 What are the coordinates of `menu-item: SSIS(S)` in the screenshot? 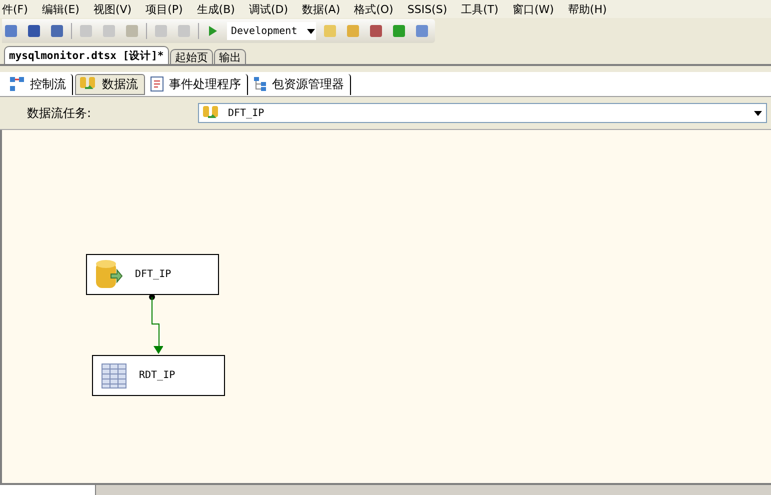 It's located at (427, 9).